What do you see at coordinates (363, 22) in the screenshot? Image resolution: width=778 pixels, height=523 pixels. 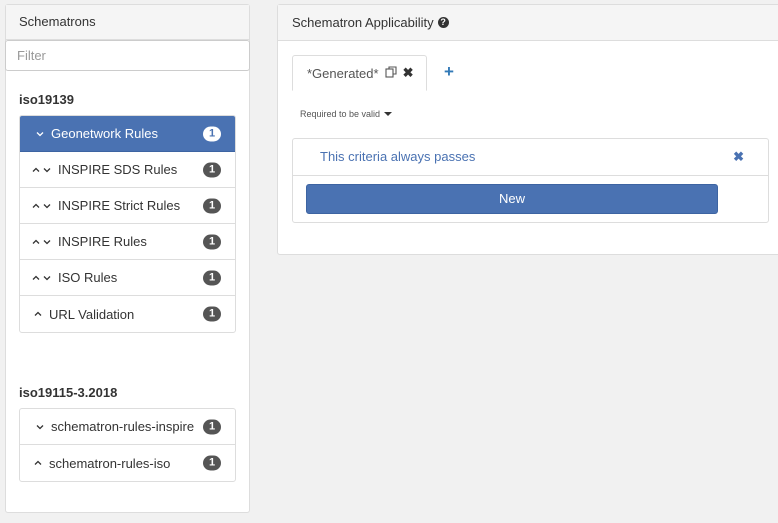 I see `applicability-panel-title: Schematron Applicability` at bounding box center [363, 22].